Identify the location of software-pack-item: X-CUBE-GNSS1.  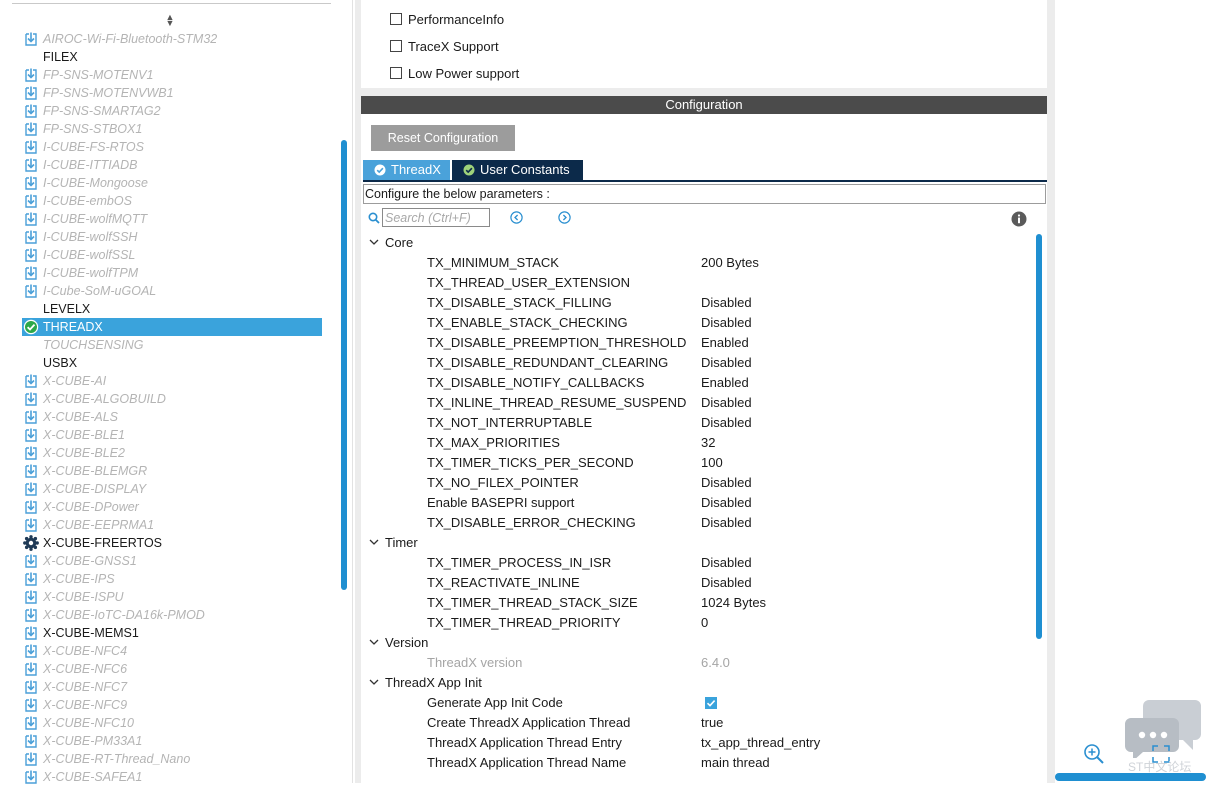
(172, 561).